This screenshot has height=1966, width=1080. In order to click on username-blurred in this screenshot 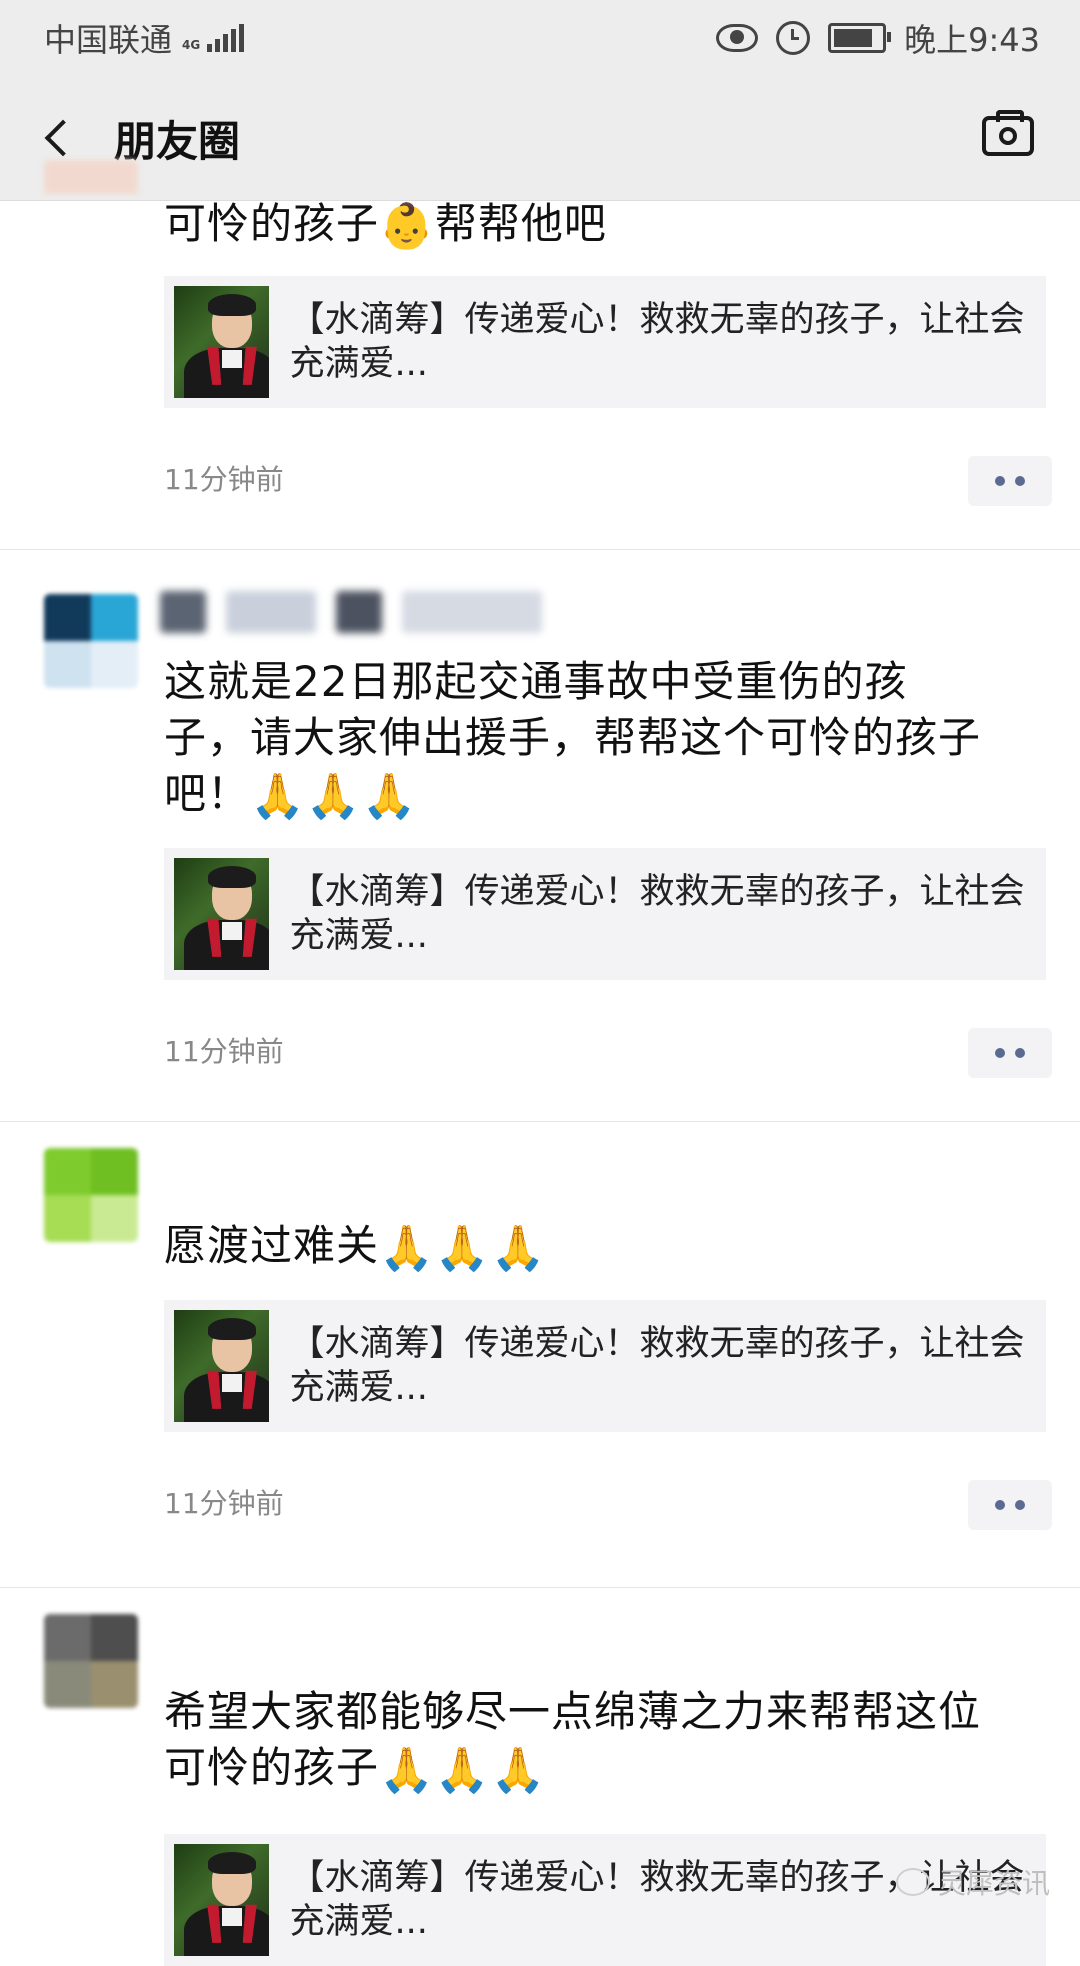, I will do `click(370, 612)`.